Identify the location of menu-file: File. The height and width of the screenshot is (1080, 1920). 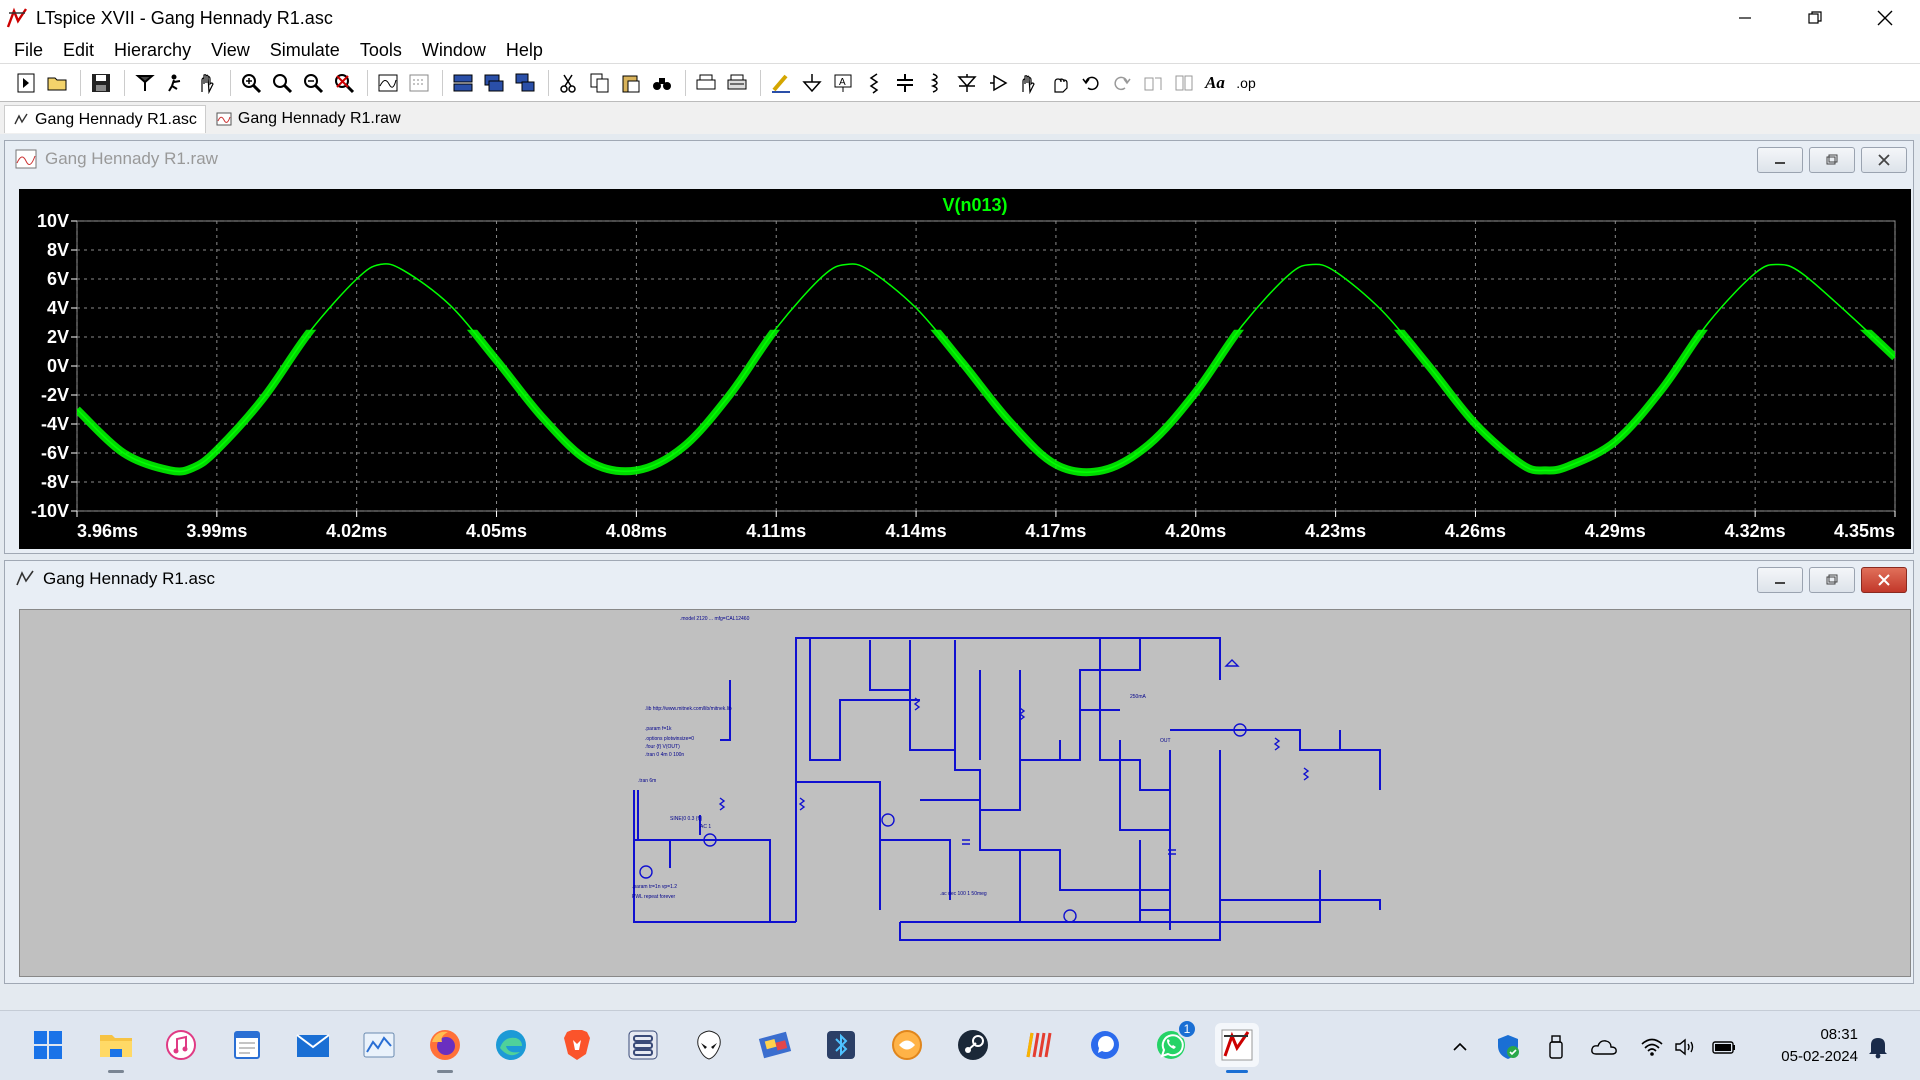
(28, 50).